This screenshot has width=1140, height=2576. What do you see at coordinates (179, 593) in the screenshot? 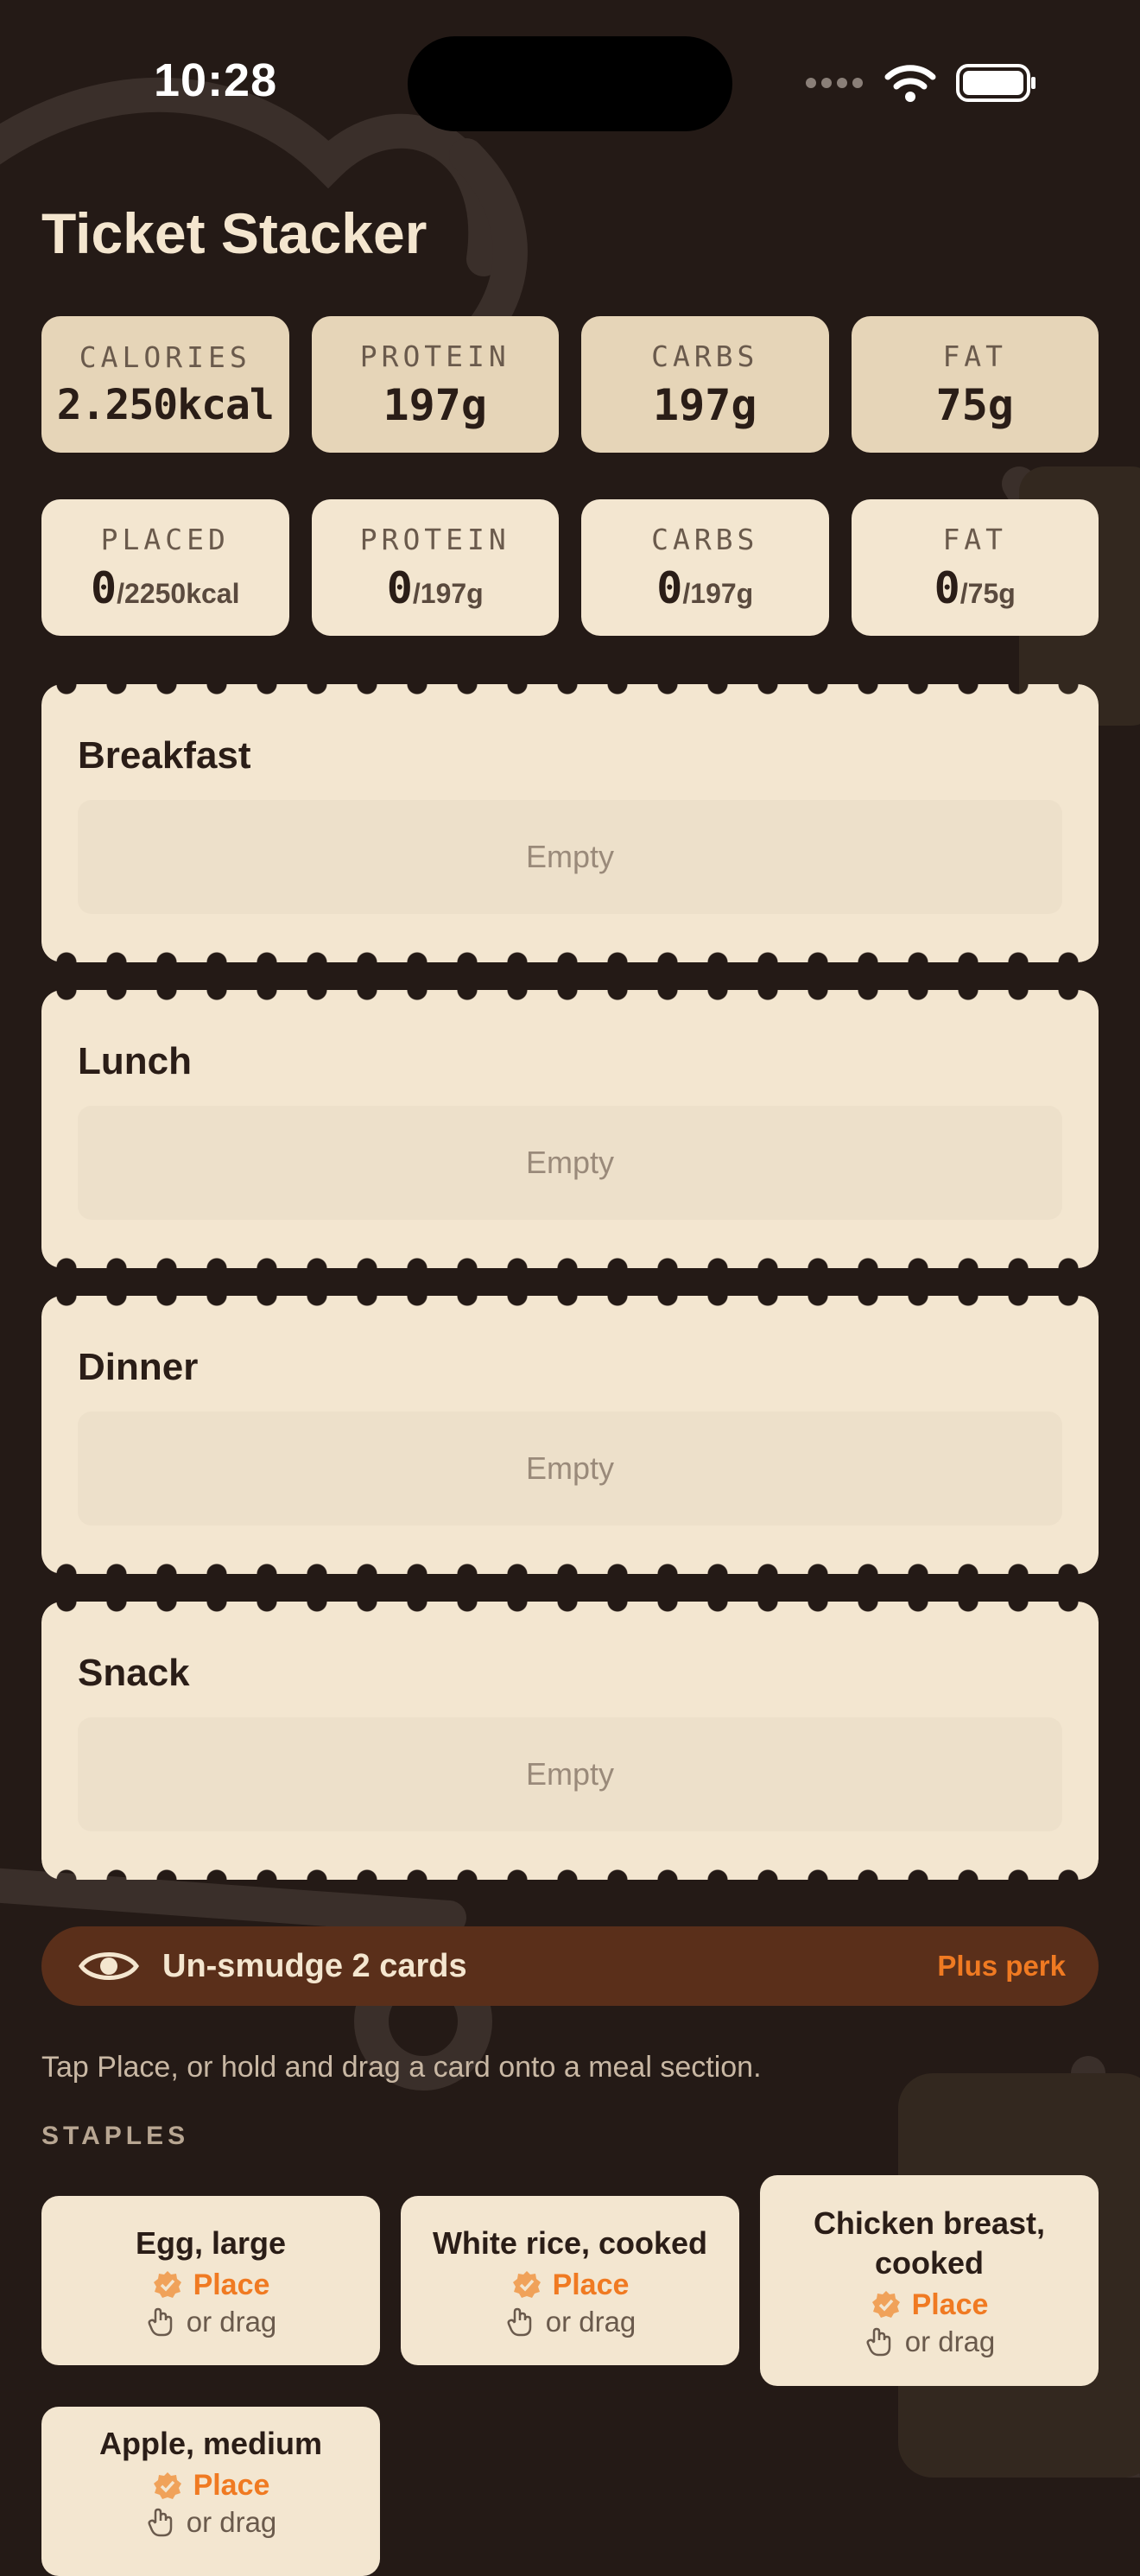
I see `stat-target: /2250kcal` at bounding box center [179, 593].